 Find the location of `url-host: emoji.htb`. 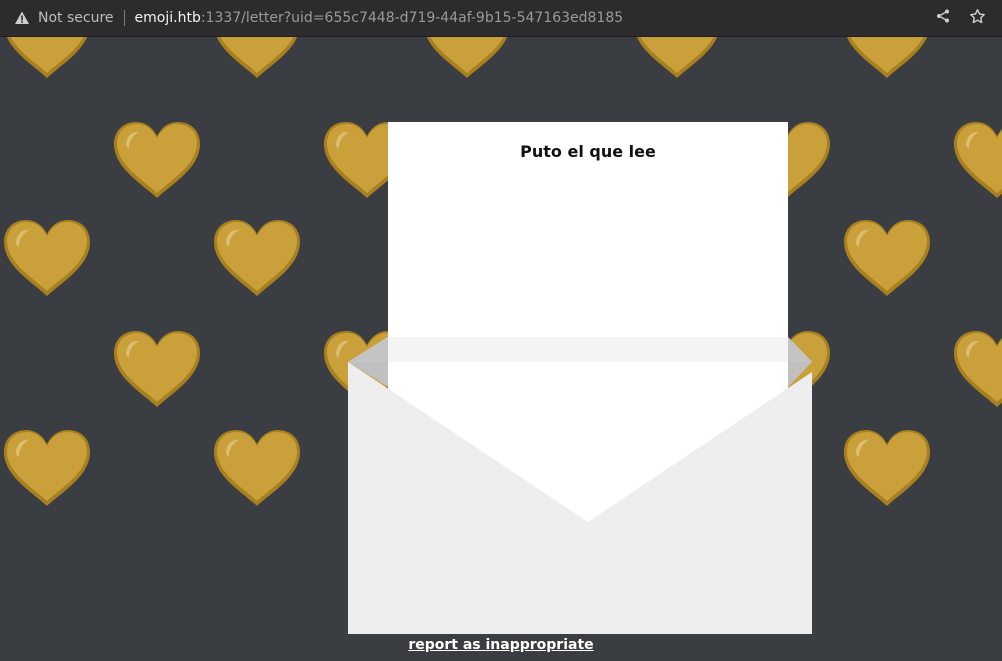

url-host: emoji.htb is located at coordinates (167, 18).